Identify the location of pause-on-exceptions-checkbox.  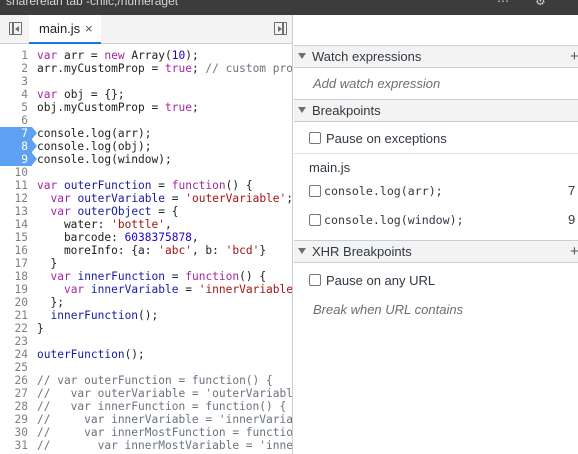
(315, 138).